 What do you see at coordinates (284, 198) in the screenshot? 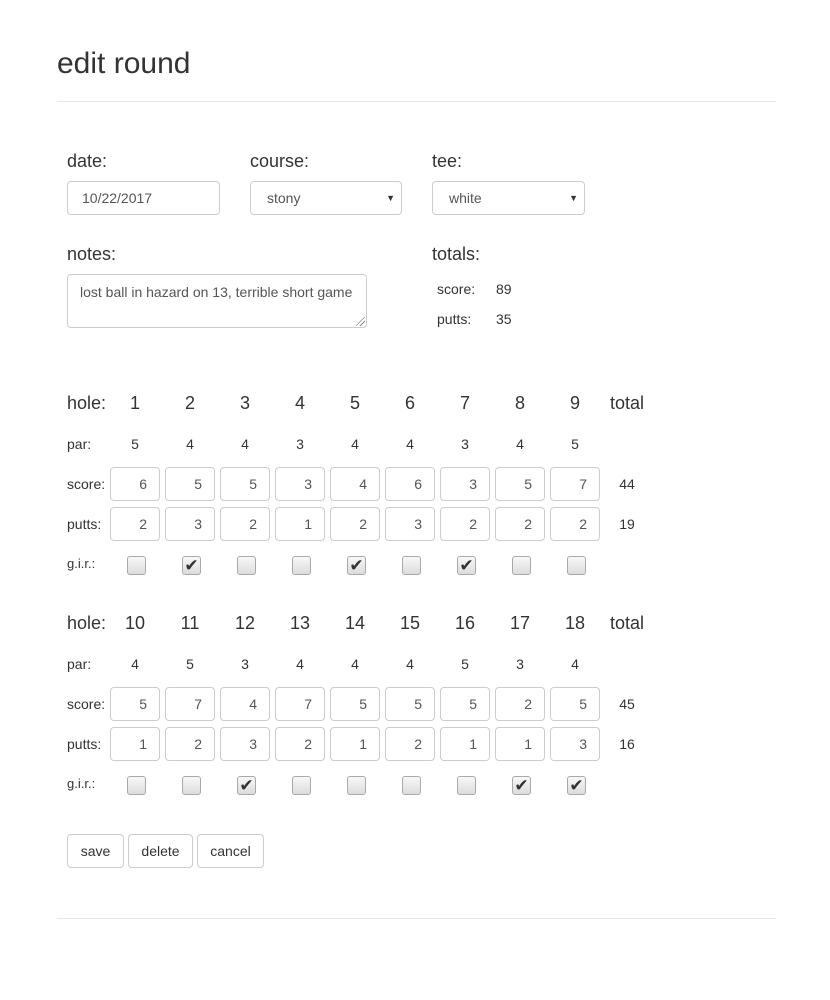
I see `course-select-value: stony` at bounding box center [284, 198].